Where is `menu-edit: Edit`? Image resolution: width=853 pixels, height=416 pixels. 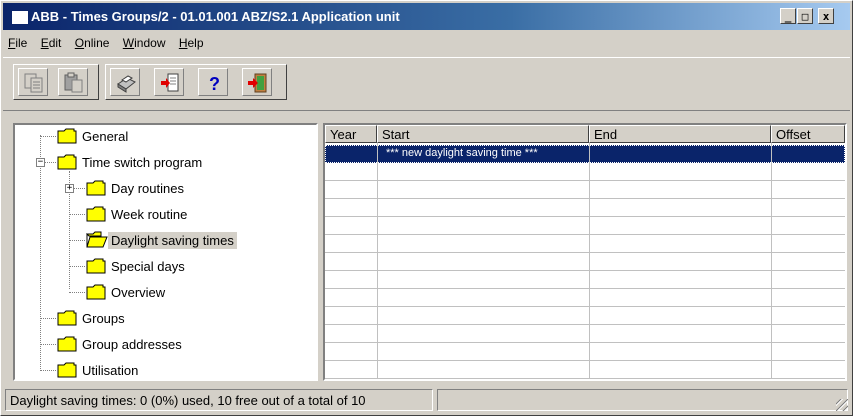 menu-edit: Edit is located at coordinates (51, 43).